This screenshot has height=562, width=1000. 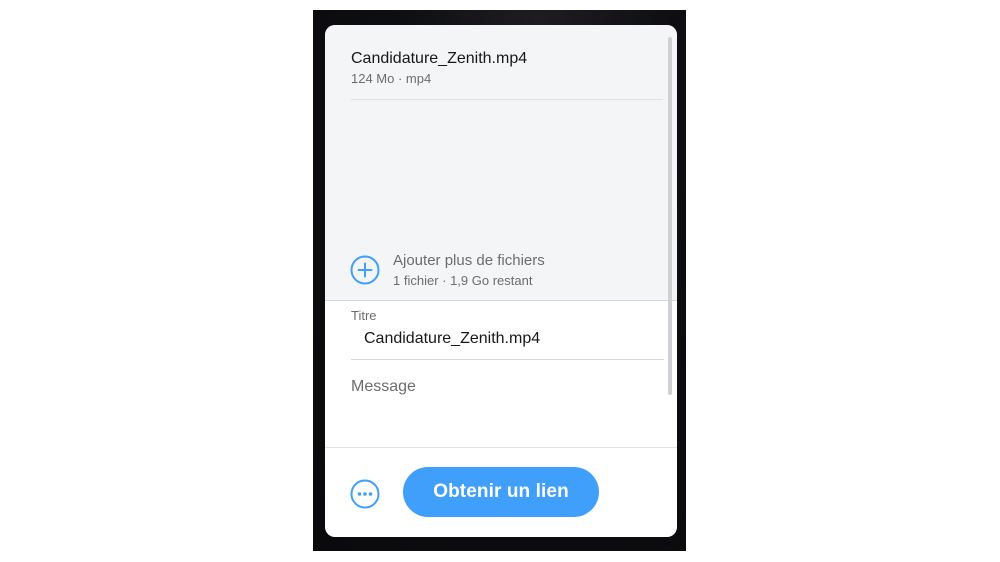 I want to click on title-input: Candidature_Zenith.mp4, so click(x=513, y=339).